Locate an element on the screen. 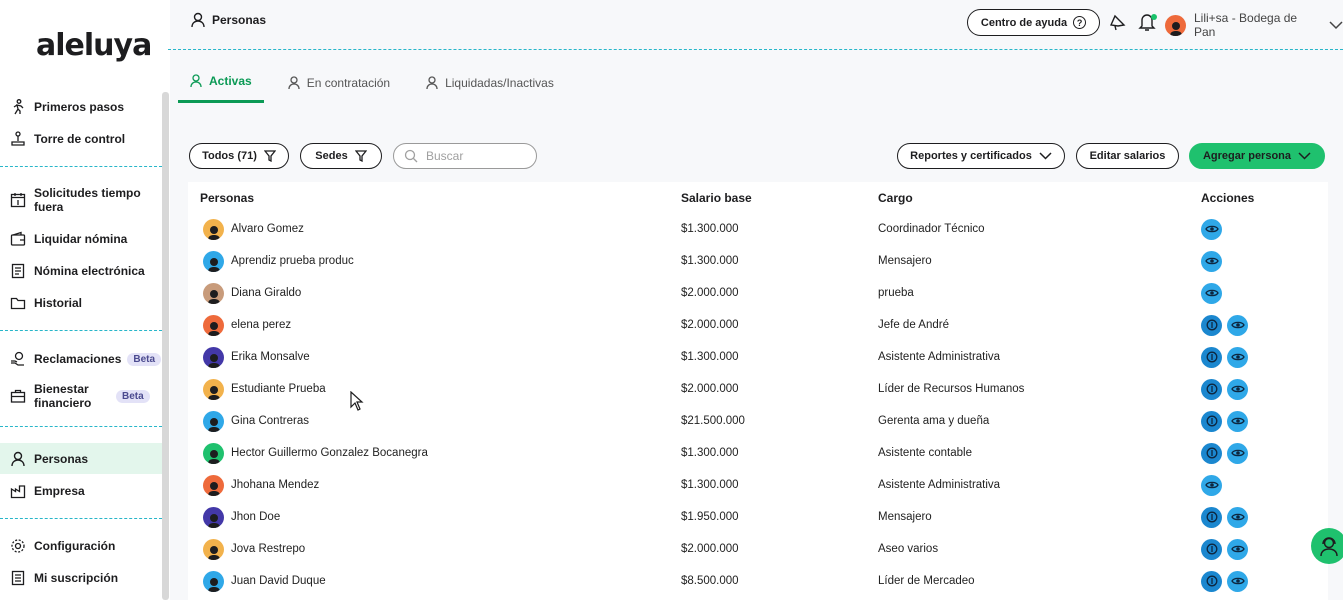 The width and height of the screenshot is (1343, 600). table-row: elena perez $2.000.000 Jefe de André is located at coordinates (758, 325).